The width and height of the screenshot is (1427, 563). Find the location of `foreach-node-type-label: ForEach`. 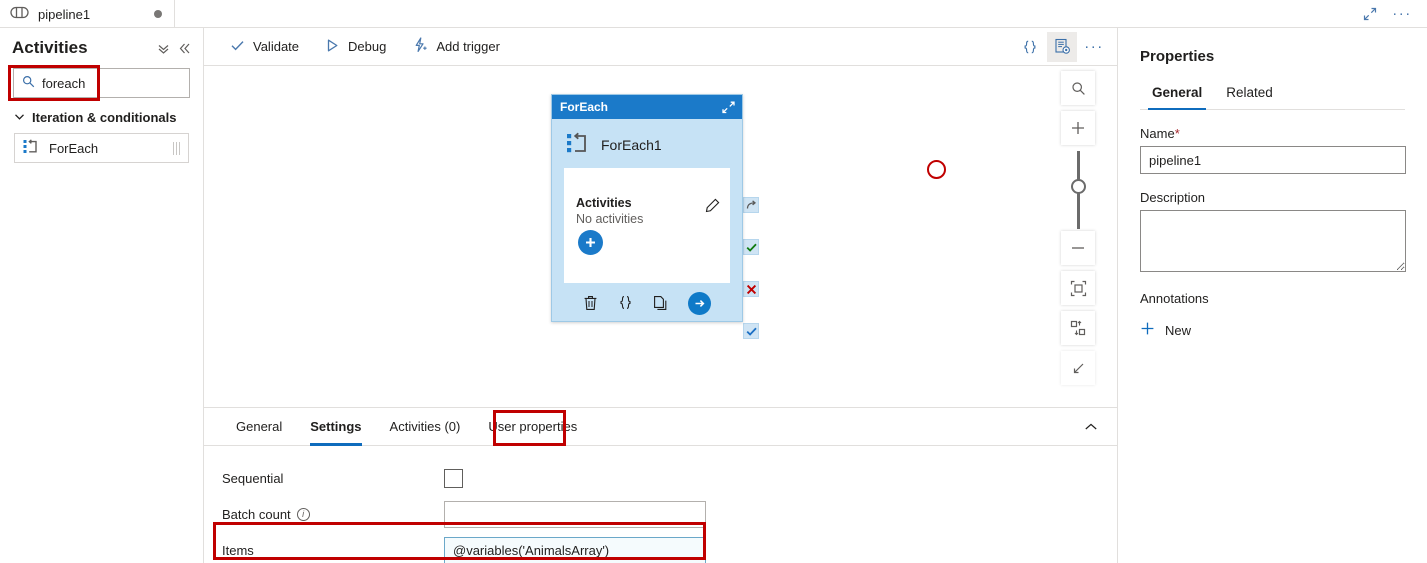

foreach-node-type-label: ForEach is located at coordinates (584, 107).